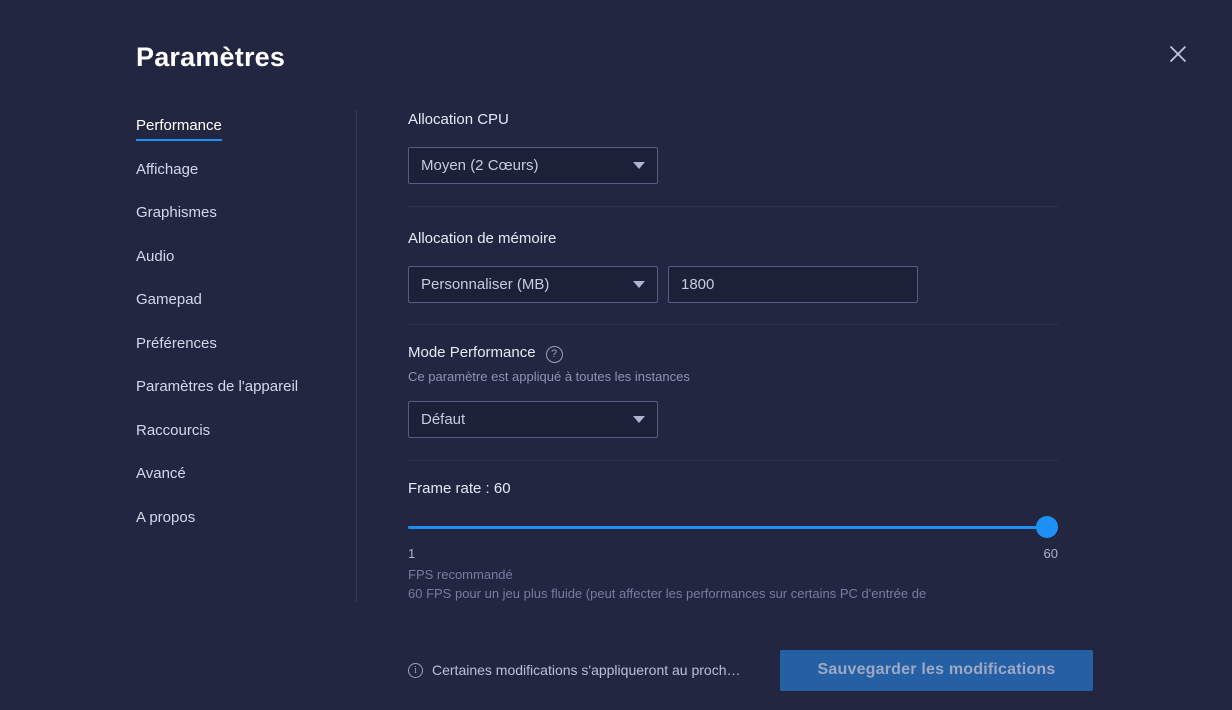 The width and height of the screenshot is (1232, 710). What do you see at coordinates (1047, 527) in the screenshot?
I see `slider-thumb` at bounding box center [1047, 527].